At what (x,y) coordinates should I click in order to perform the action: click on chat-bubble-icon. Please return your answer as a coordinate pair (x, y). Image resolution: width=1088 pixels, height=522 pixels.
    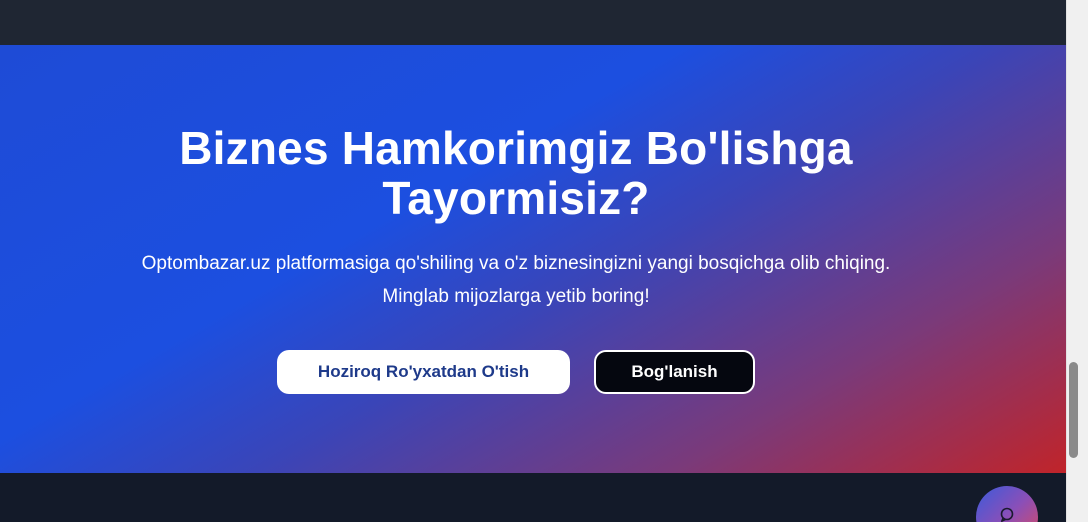
    Looking at the image, I should click on (1007, 514).